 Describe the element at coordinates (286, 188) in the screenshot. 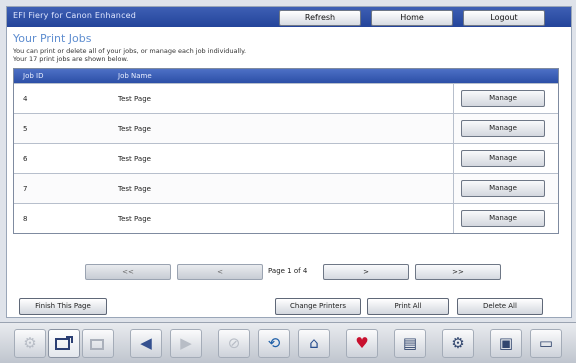

I see `table-row: 7 Test Page Manage` at that location.